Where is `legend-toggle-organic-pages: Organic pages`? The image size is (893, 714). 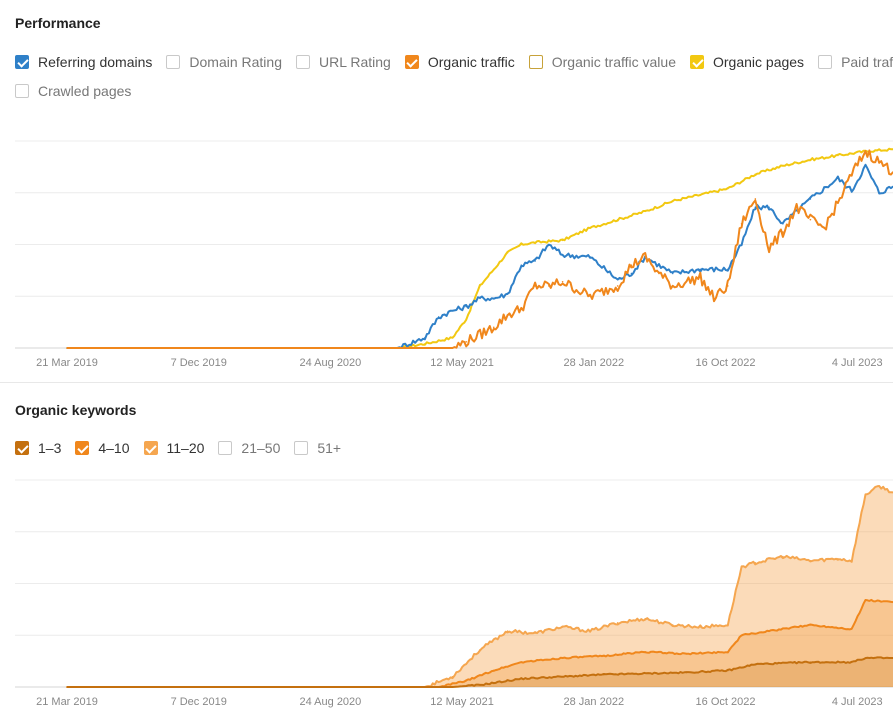
legend-toggle-organic-pages: Organic pages is located at coordinates (747, 62).